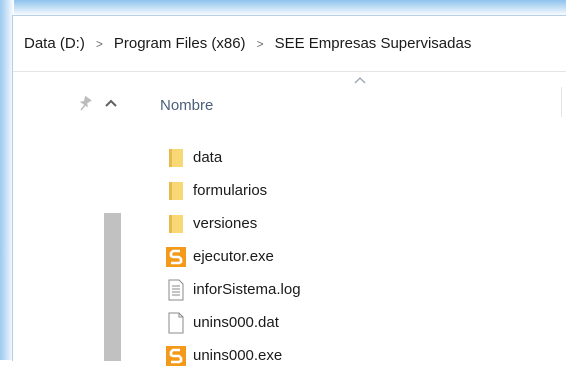  What do you see at coordinates (176, 322) in the screenshot?
I see `blank-file-icon` at bounding box center [176, 322].